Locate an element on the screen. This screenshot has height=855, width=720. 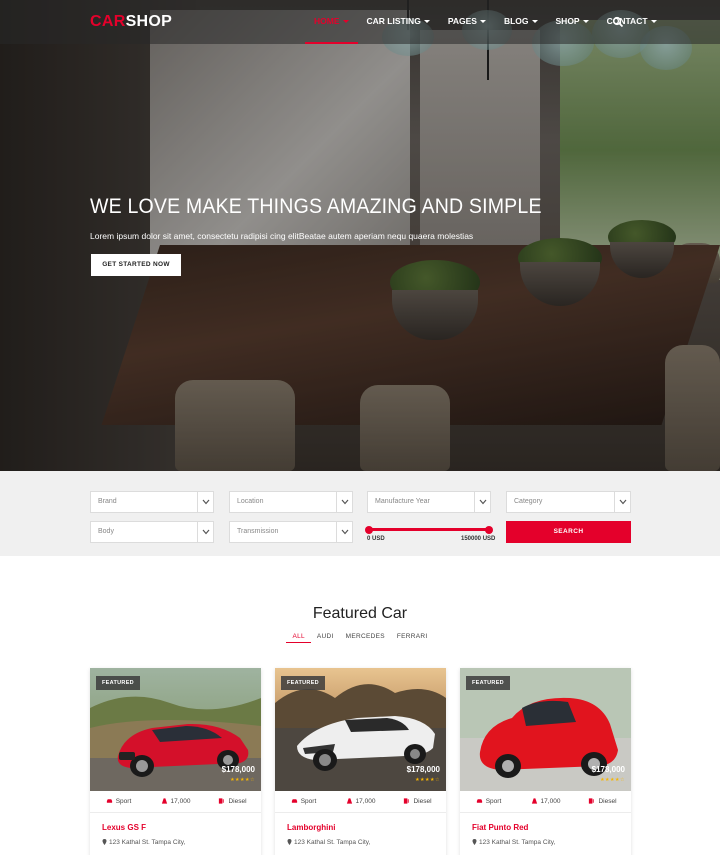
brand-filter-tabs: ALL AUDI MERCEDES FERRARI is located at coordinates (360, 638).